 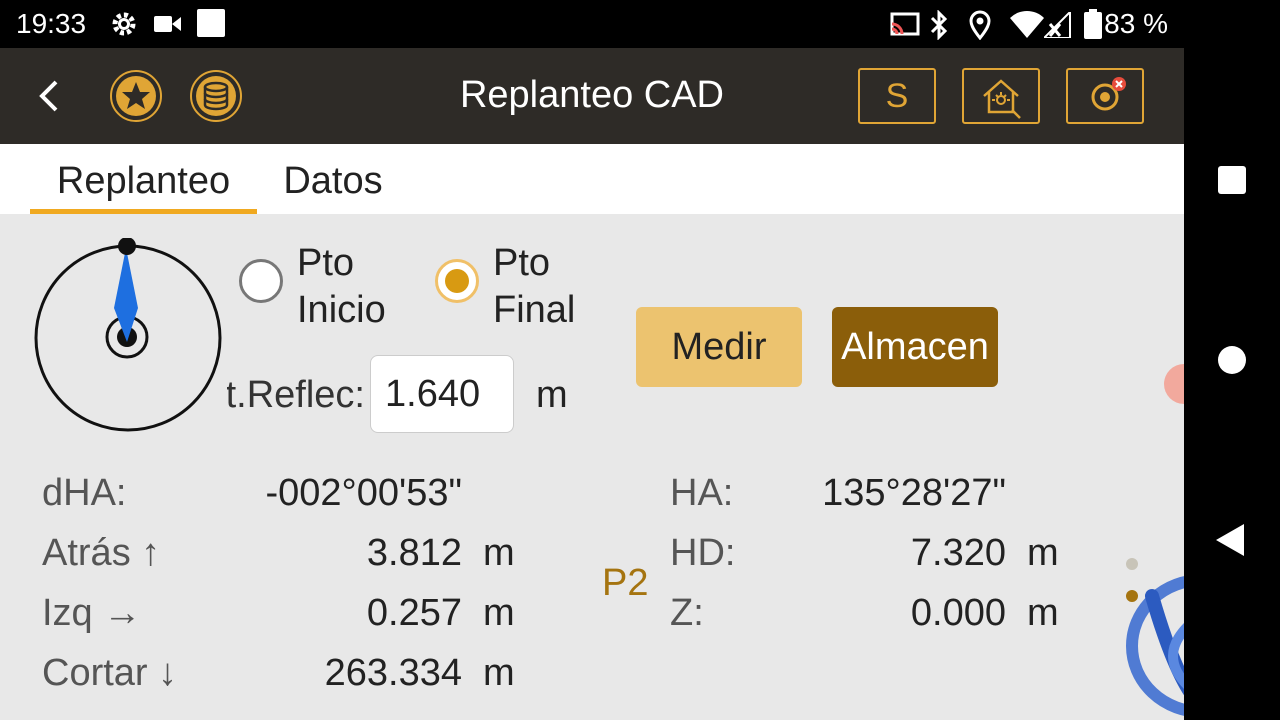 I want to click on database-icon, so click(x=216, y=96).